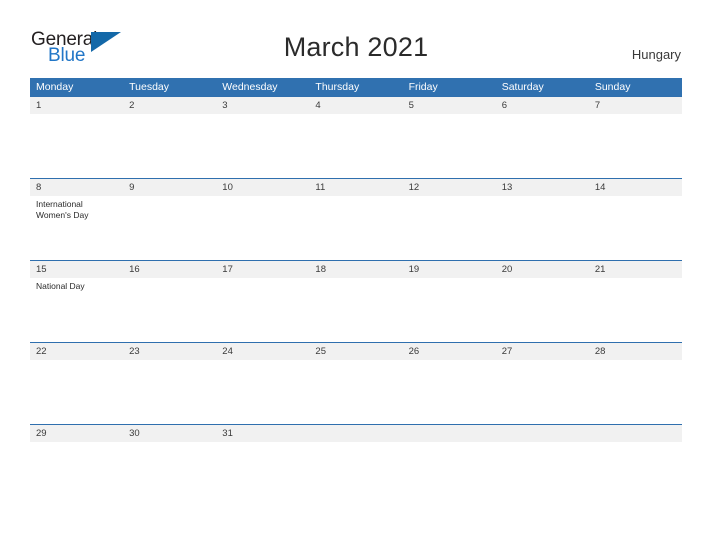 The image size is (712, 550). I want to click on day-number: 16, so click(169, 269).